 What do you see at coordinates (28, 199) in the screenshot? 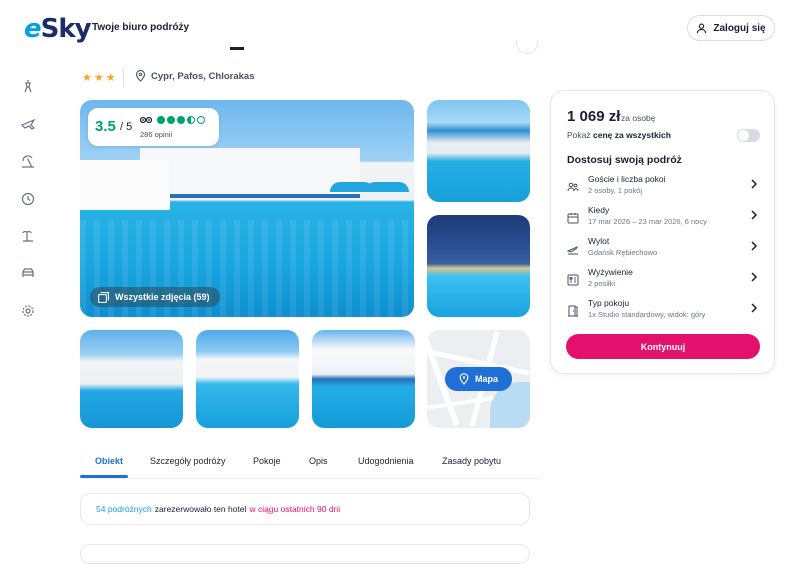
I see `clock-icon` at bounding box center [28, 199].